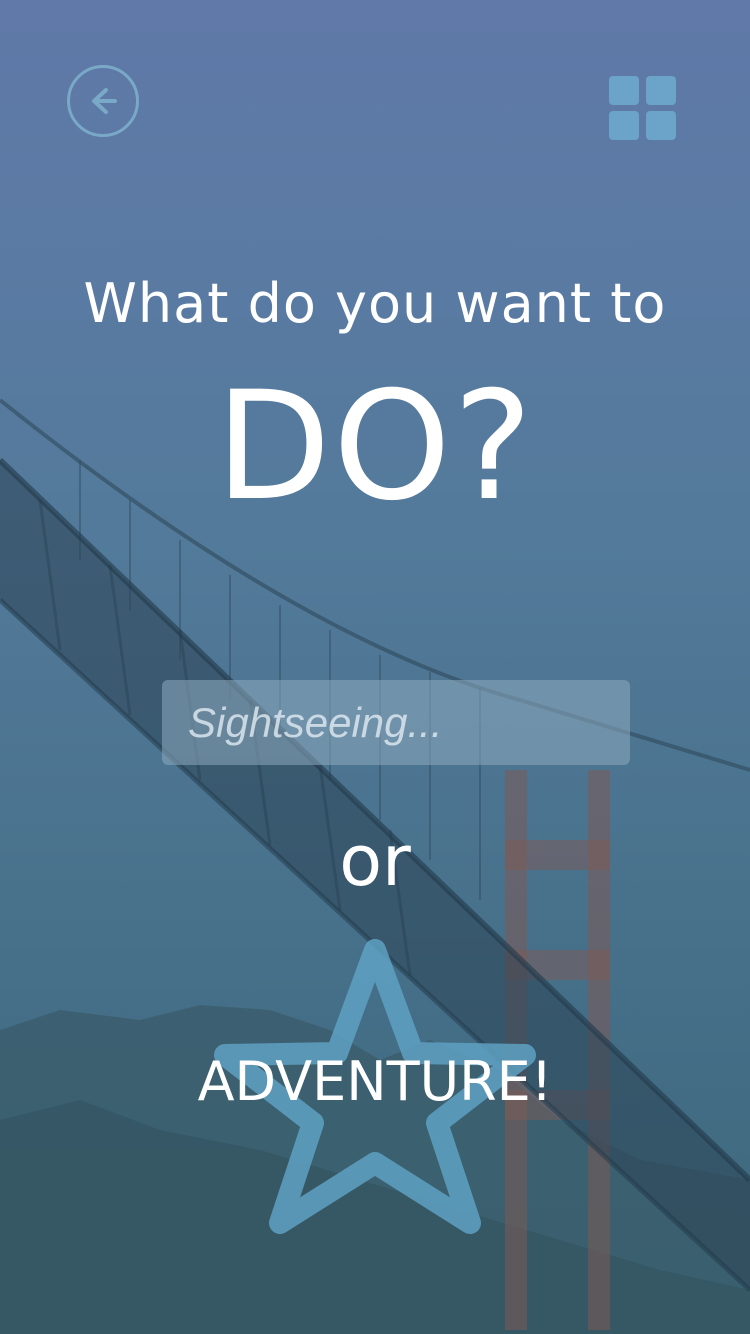  Describe the element at coordinates (624, 90) in the screenshot. I see `grid-icon` at that location.